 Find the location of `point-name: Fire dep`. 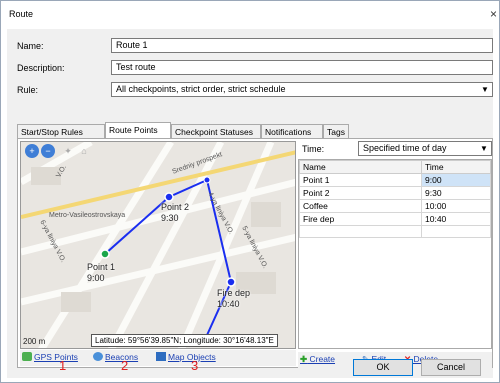

point-name: Fire dep is located at coordinates (234, 293).